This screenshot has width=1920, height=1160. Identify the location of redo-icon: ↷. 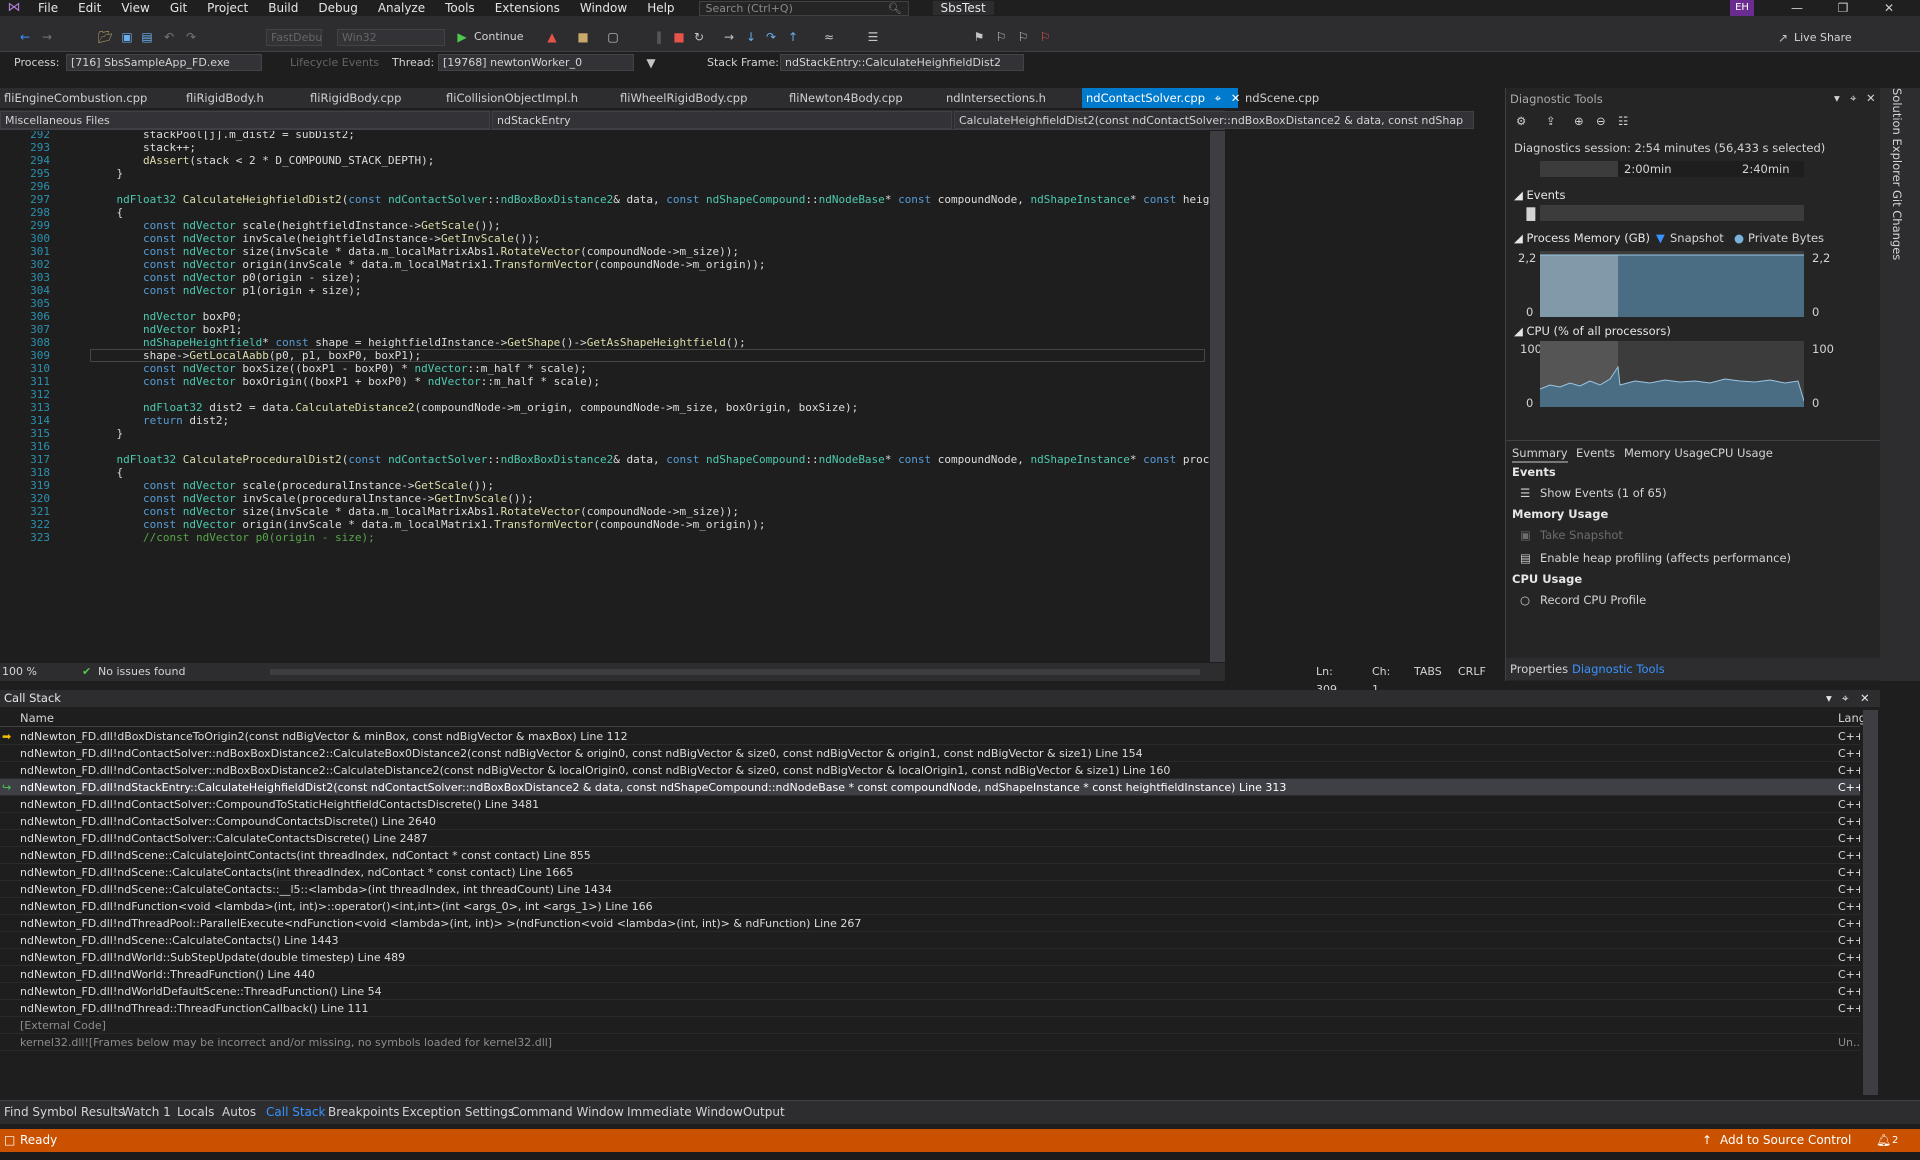
(191, 37).